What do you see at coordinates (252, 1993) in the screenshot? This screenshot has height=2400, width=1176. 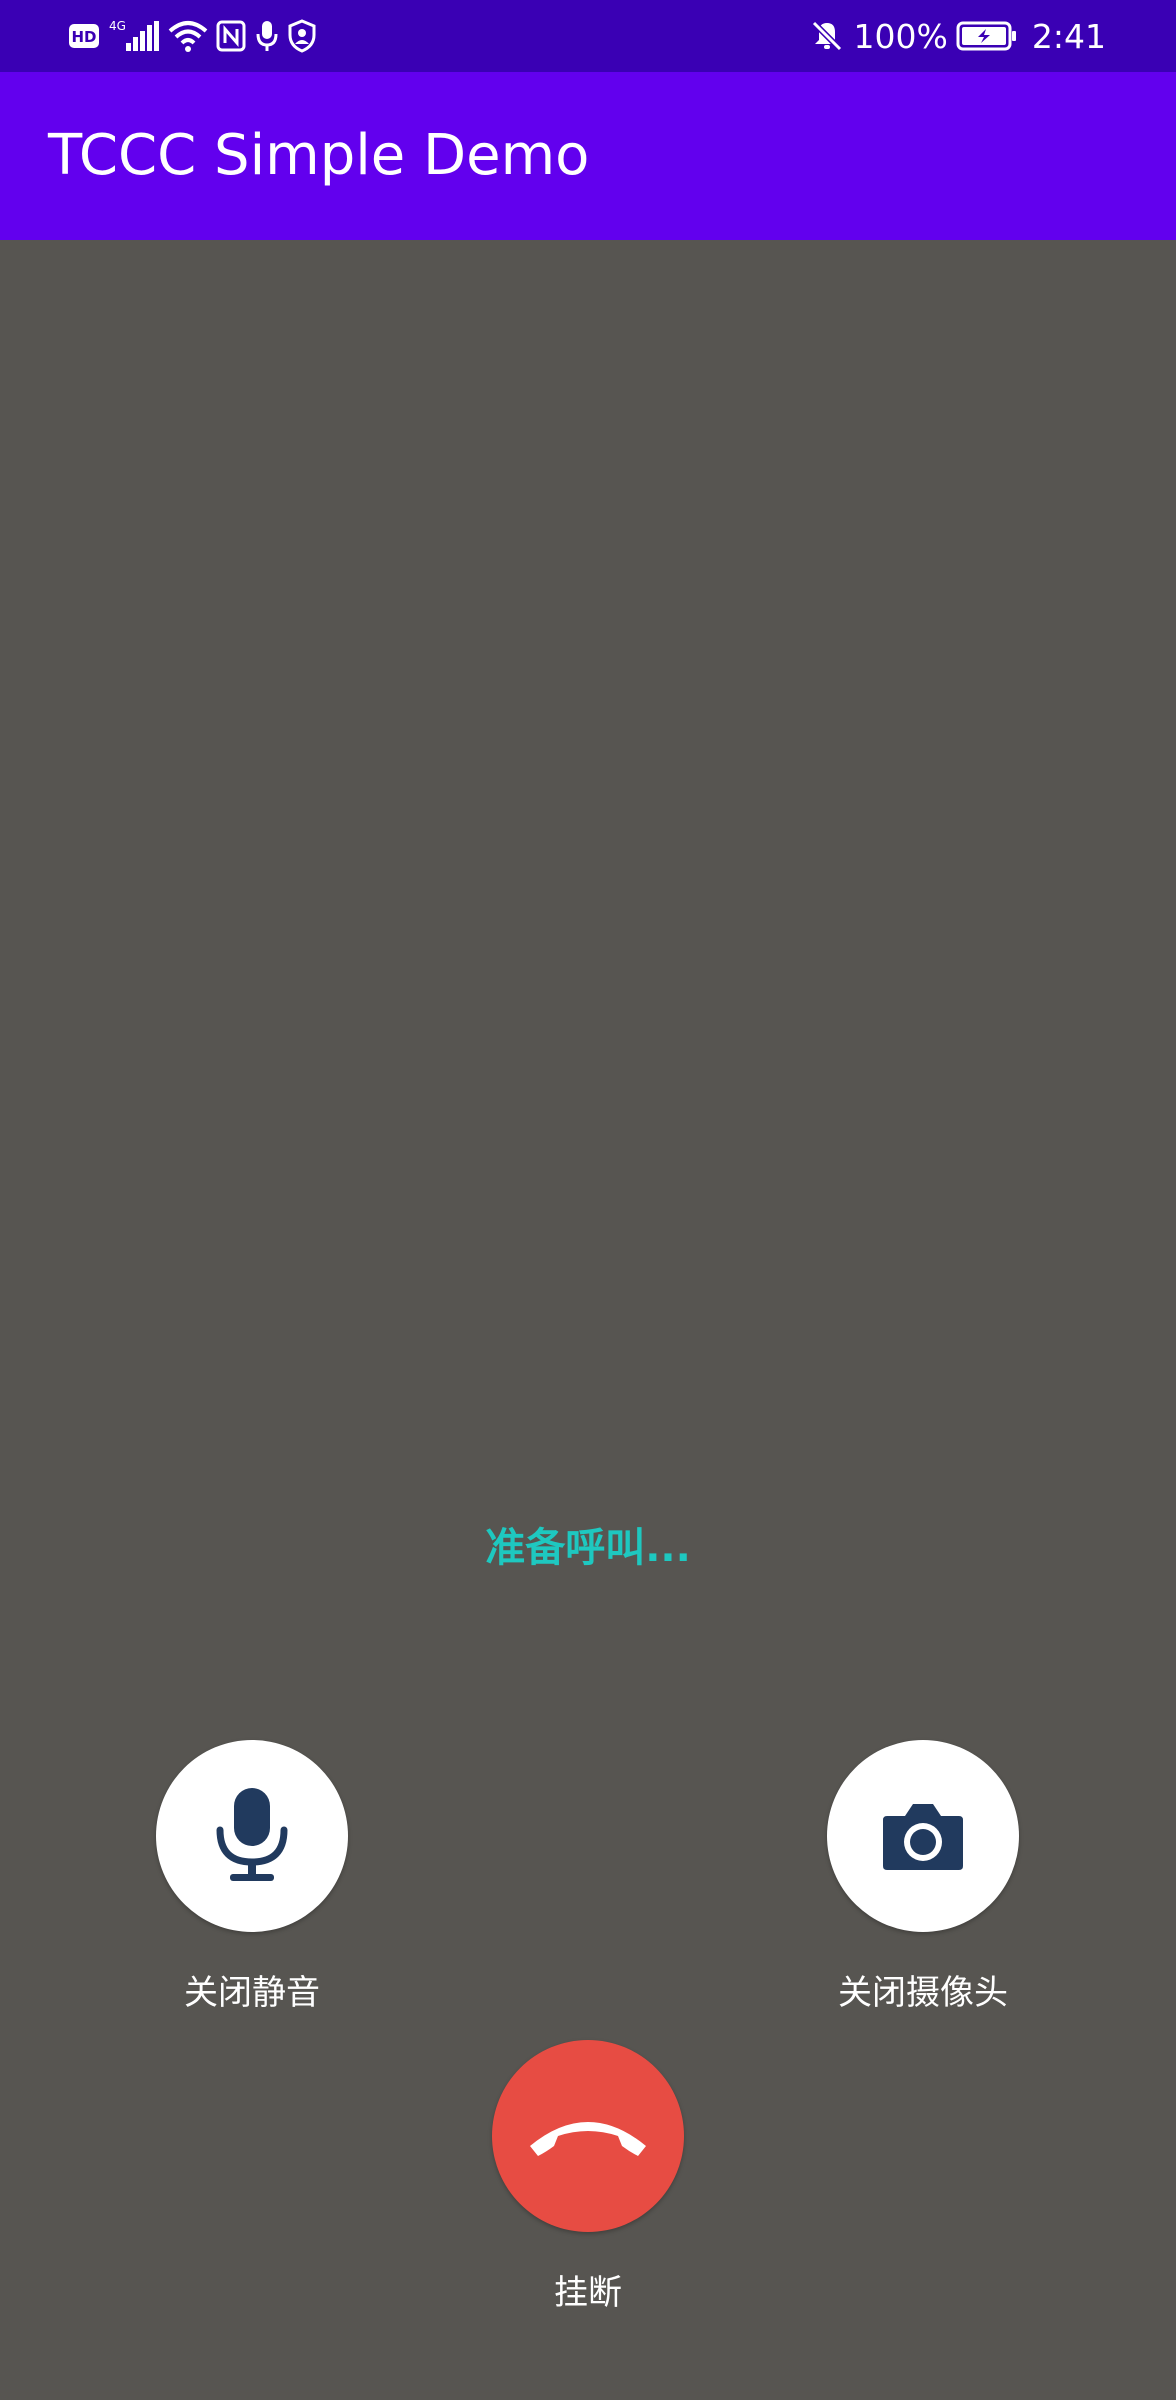 I see `mute-label: 关闭静音` at bounding box center [252, 1993].